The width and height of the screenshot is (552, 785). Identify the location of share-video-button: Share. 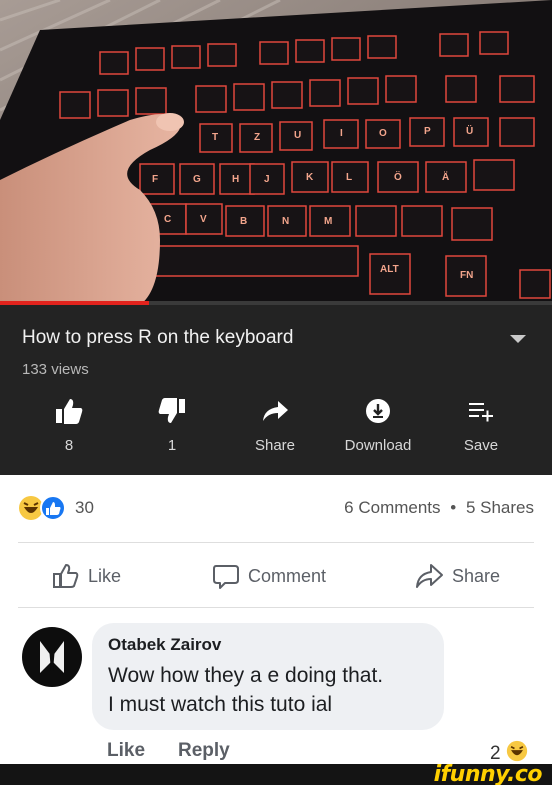
(275, 425).